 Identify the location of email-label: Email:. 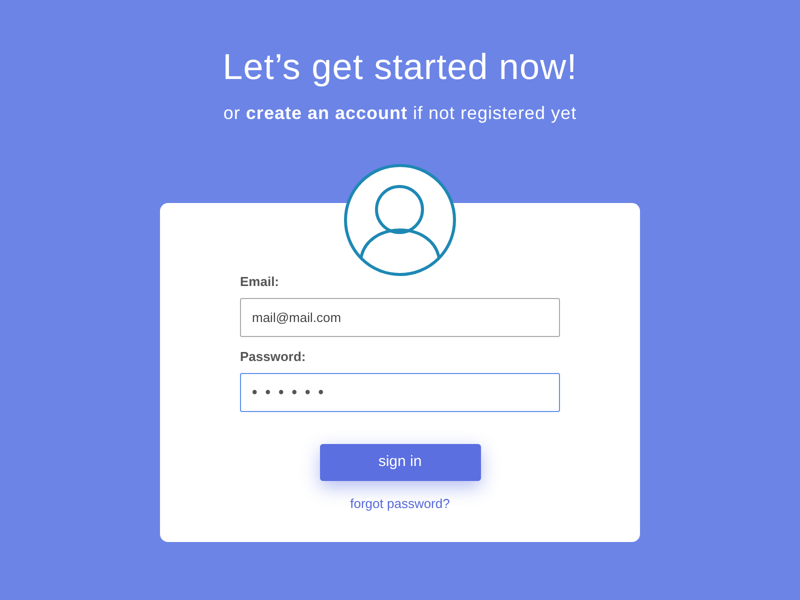
(260, 282).